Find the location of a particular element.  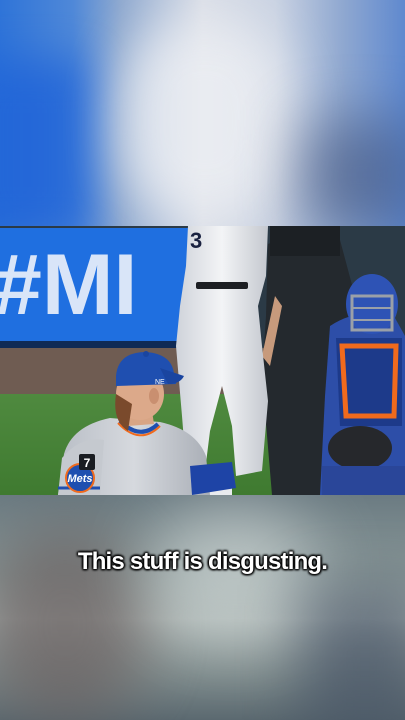

svg-text: 3 is located at coordinates (196, 240).